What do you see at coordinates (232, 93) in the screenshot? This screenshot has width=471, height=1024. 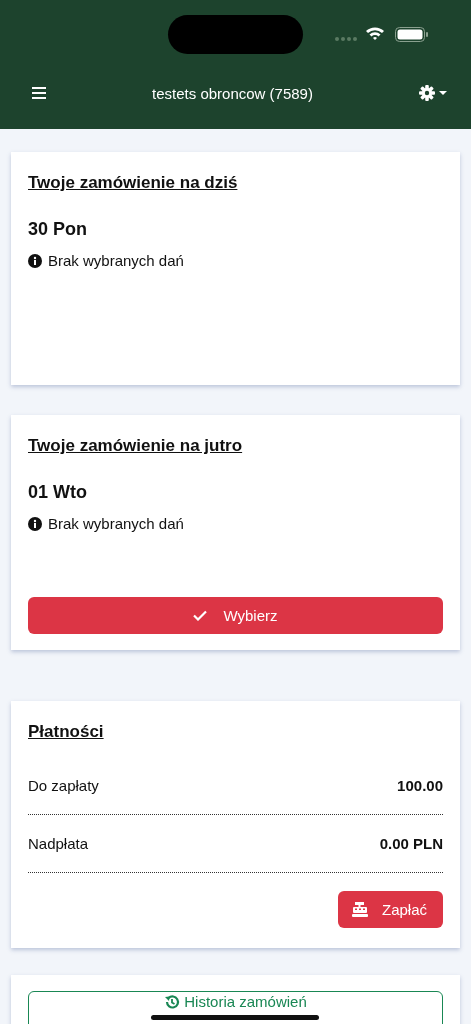 I see `user-title: testets obroncow (7589)` at bounding box center [232, 93].